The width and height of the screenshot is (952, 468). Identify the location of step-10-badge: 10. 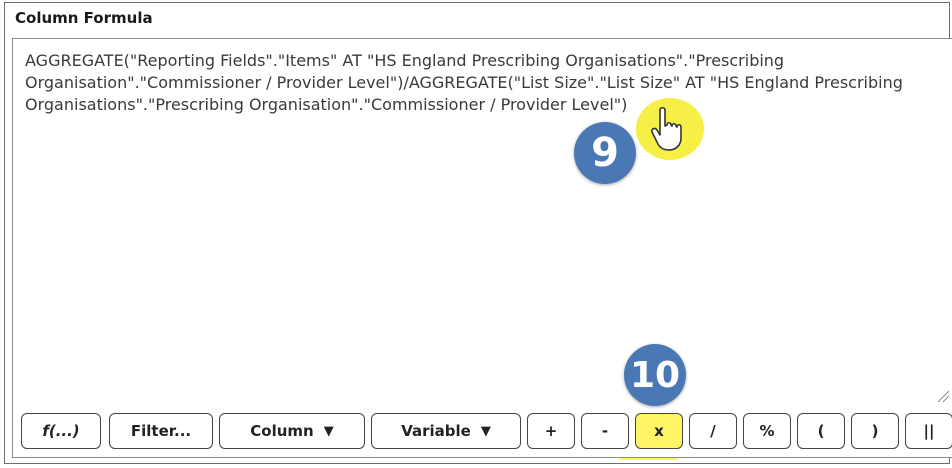
(655, 375).